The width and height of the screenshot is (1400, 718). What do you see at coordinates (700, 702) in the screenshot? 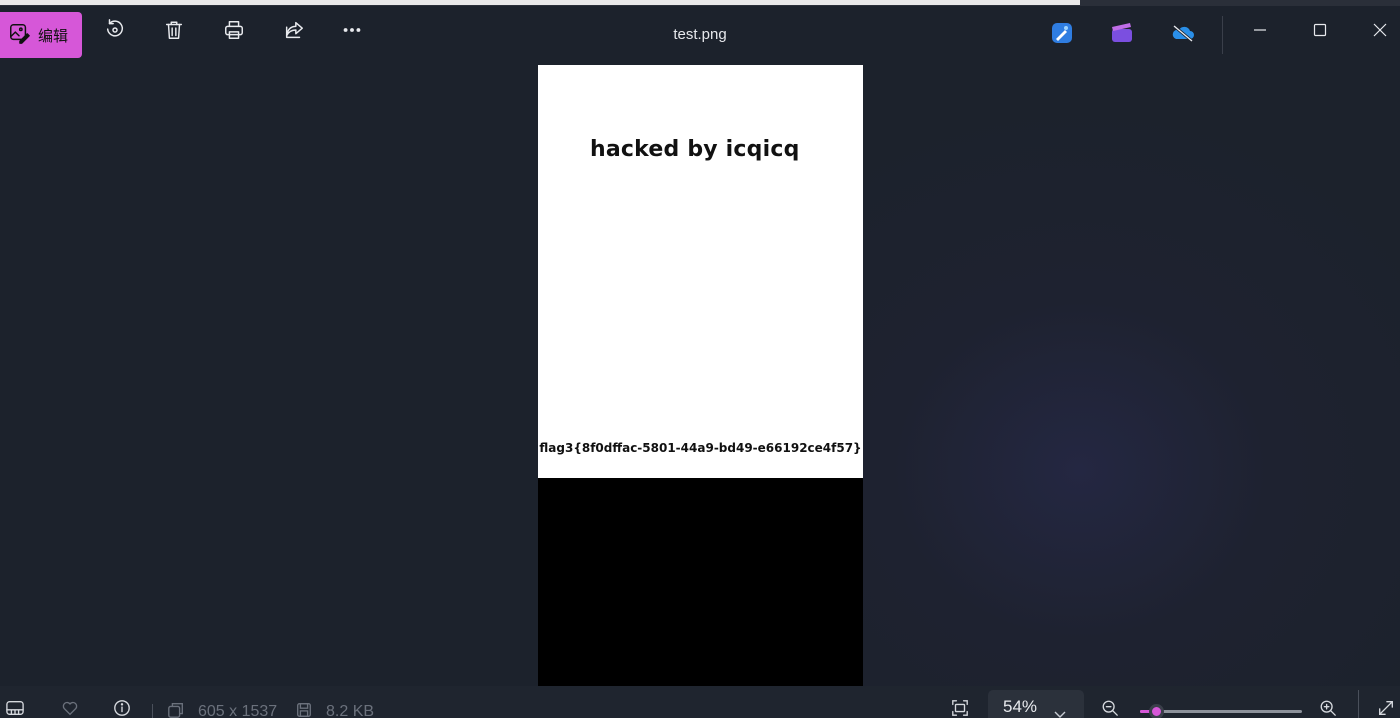
I see `bottom-status-bar: 605 x 1537 8.2 KB 54%` at bounding box center [700, 702].